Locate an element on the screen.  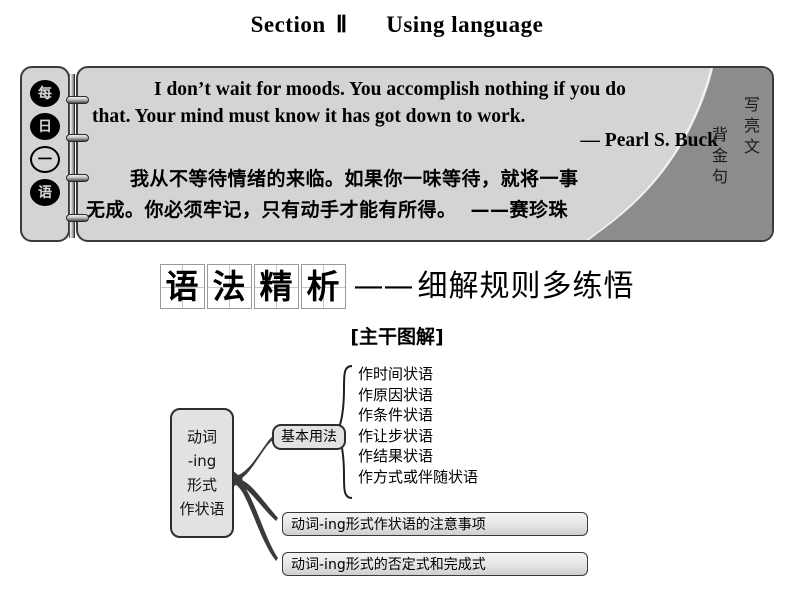
mindmap-root-line-4: 作状语 is located at coordinates (202, 509).